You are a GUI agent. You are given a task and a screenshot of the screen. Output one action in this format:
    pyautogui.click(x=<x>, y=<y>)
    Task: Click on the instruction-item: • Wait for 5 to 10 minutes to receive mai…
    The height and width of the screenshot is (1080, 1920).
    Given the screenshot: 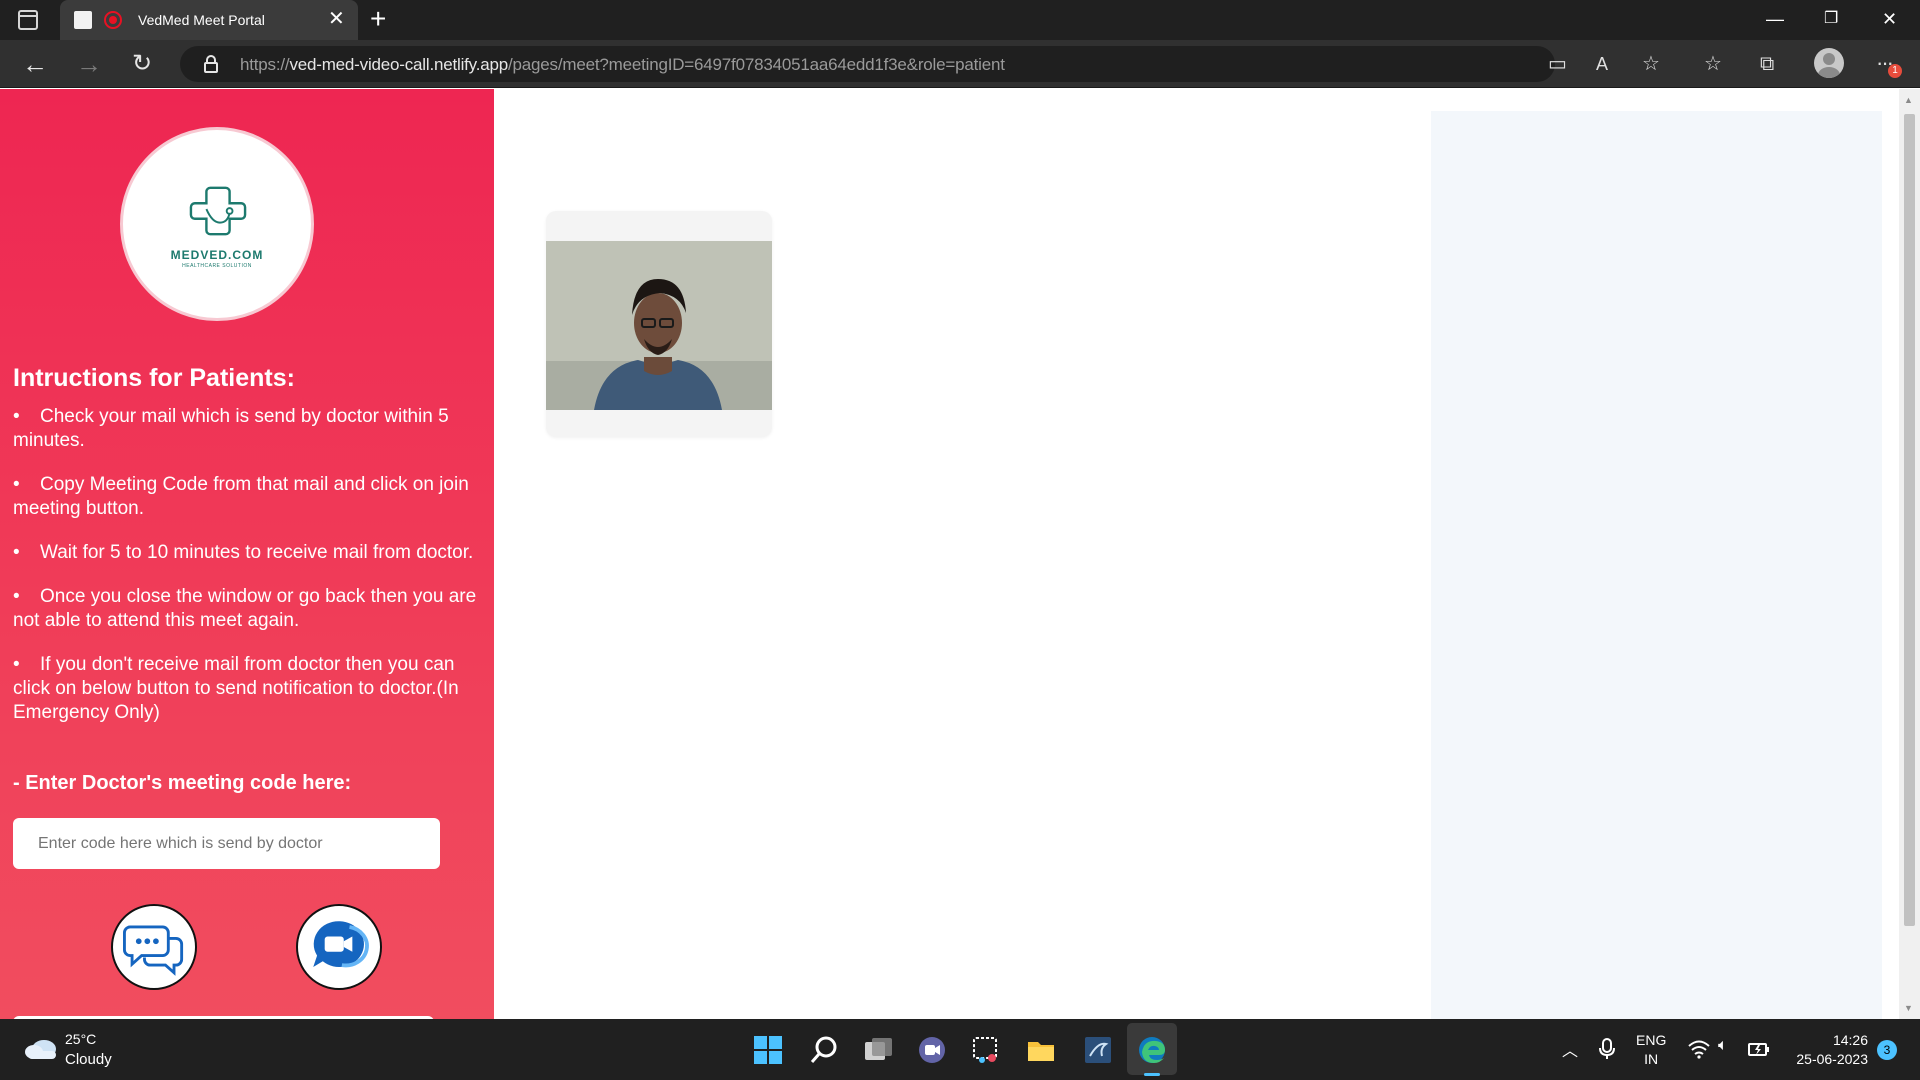 What is the action you would take?
    pyautogui.click(x=243, y=552)
    